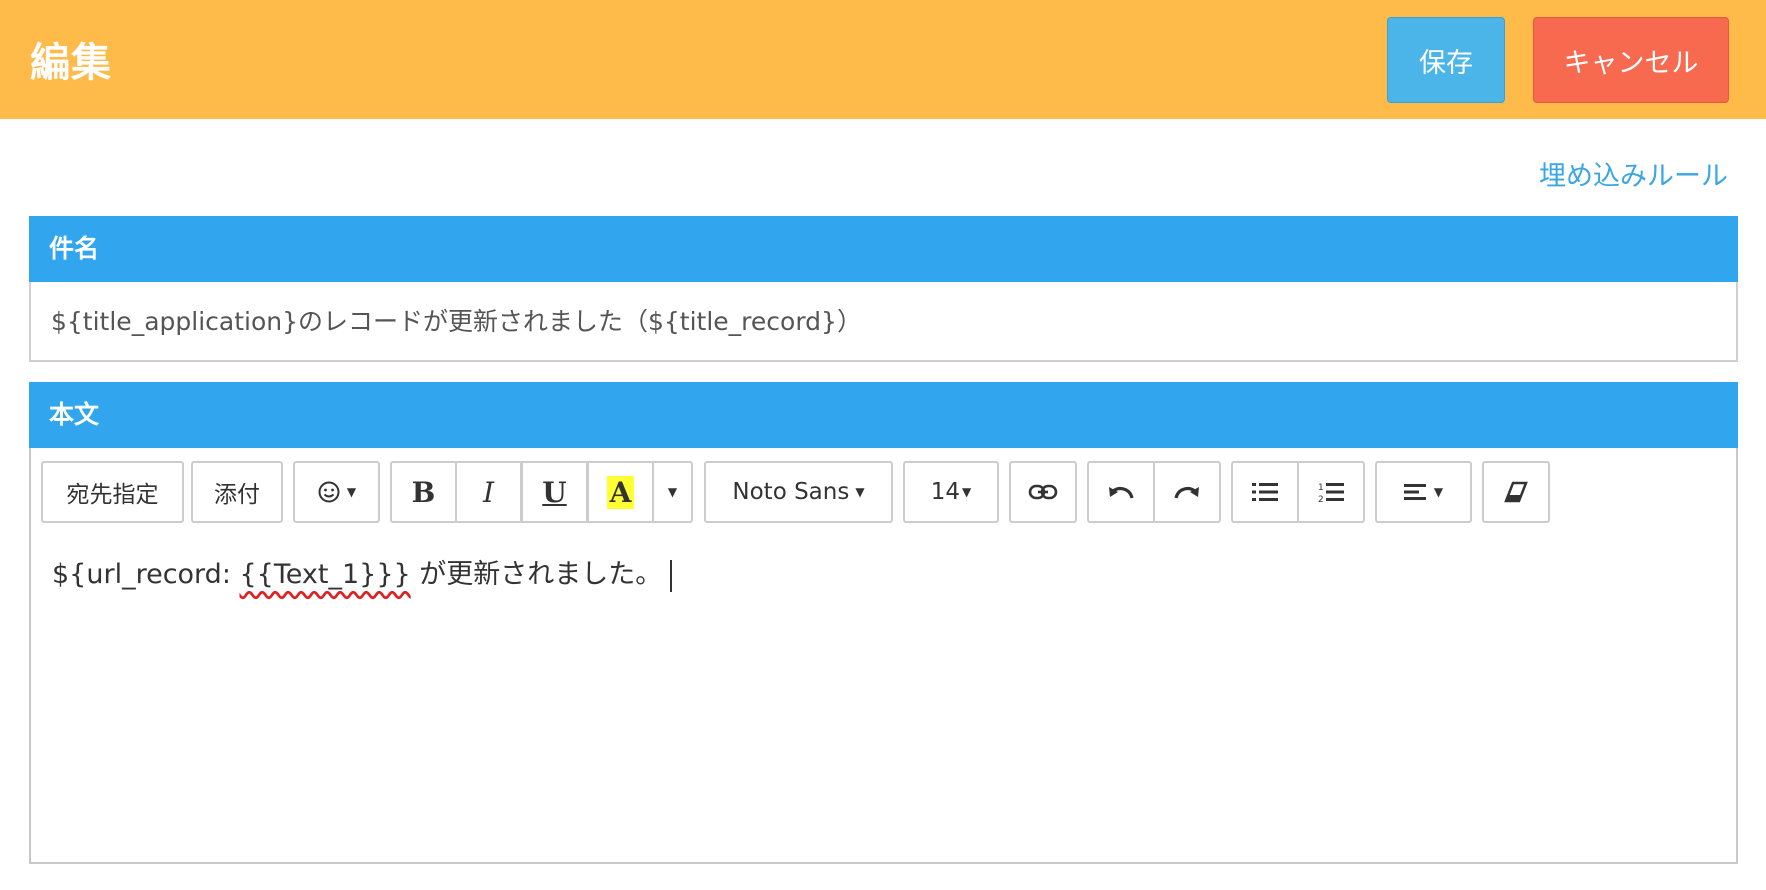  I want to click on bullet-list-icon, so click(1265, 492).